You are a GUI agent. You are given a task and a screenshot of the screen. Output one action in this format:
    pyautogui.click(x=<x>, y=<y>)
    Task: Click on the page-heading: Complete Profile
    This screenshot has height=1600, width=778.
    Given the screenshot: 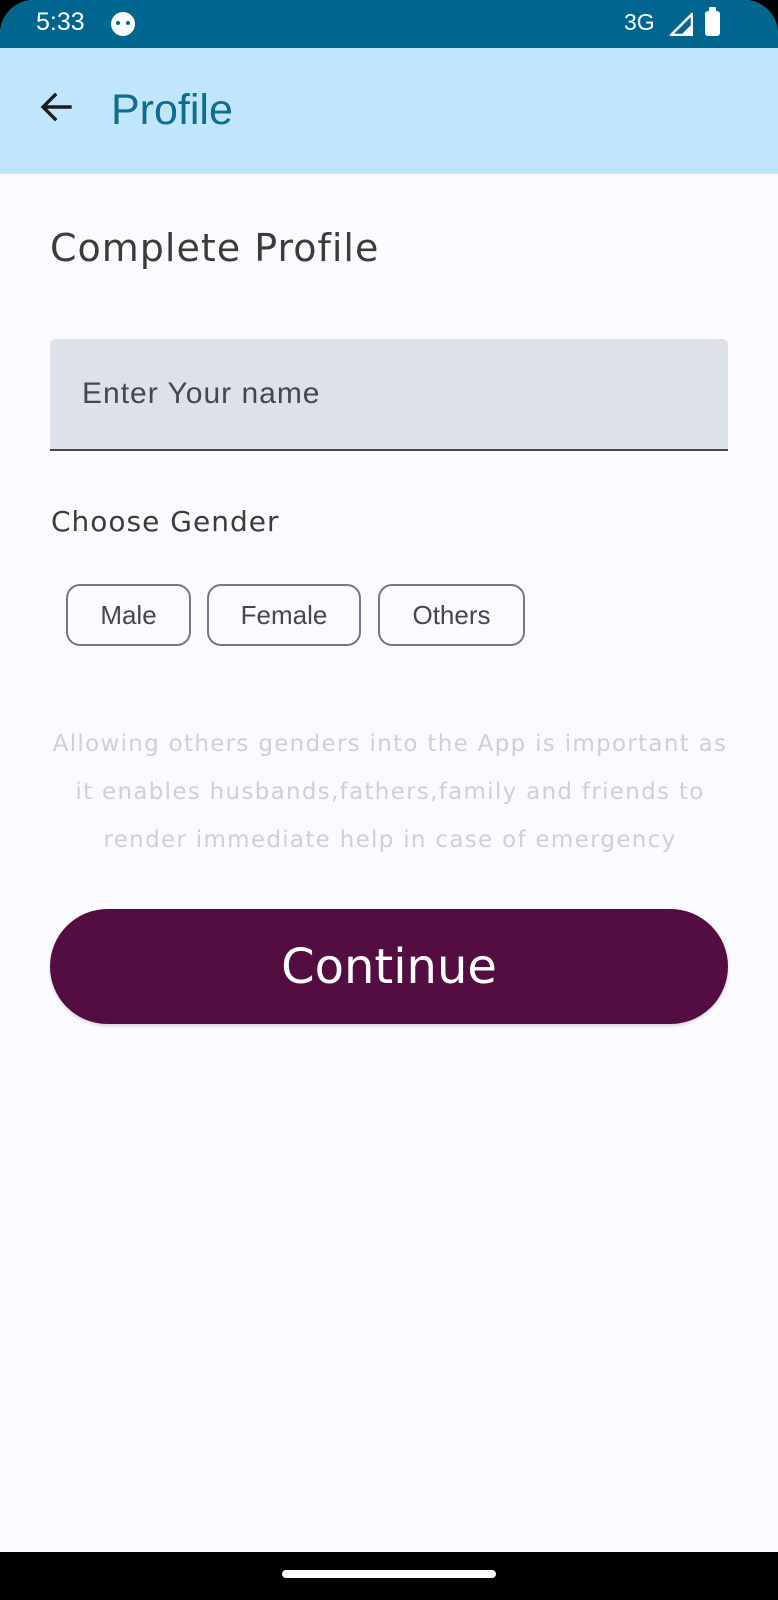 What is the action you would take?
    pyautogui.click(x=215, y=248)
    